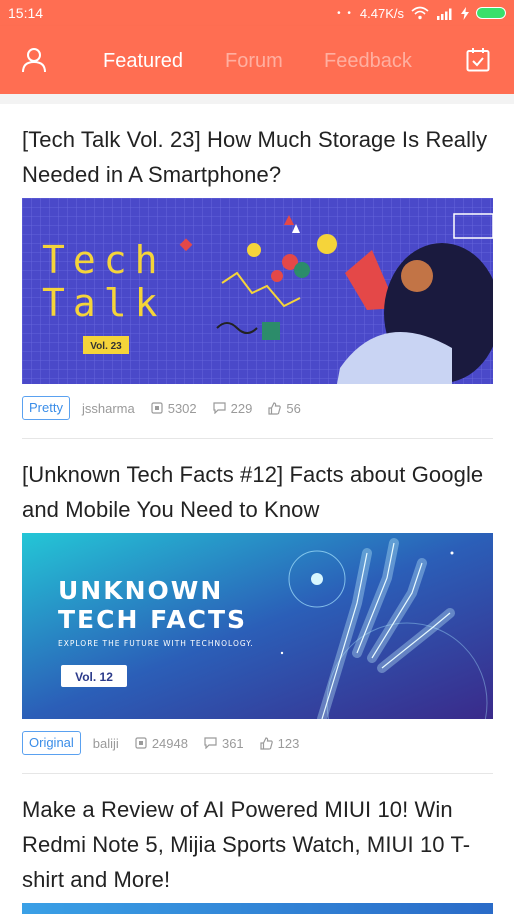 The height and width of the screenshot is (914, 514). I want to click on header-separator, so click(257, 99).